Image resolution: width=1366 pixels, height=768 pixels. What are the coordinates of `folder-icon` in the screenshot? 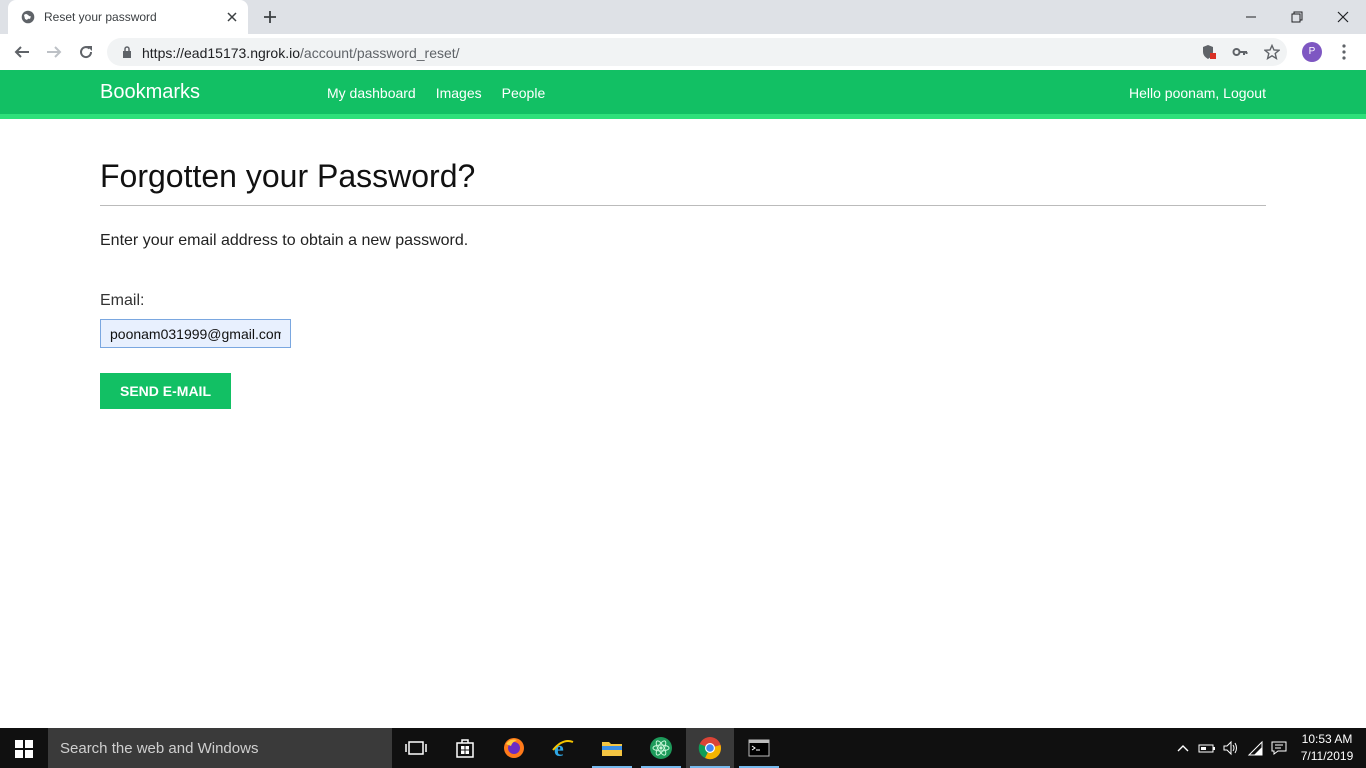 It's located at (612, 749).